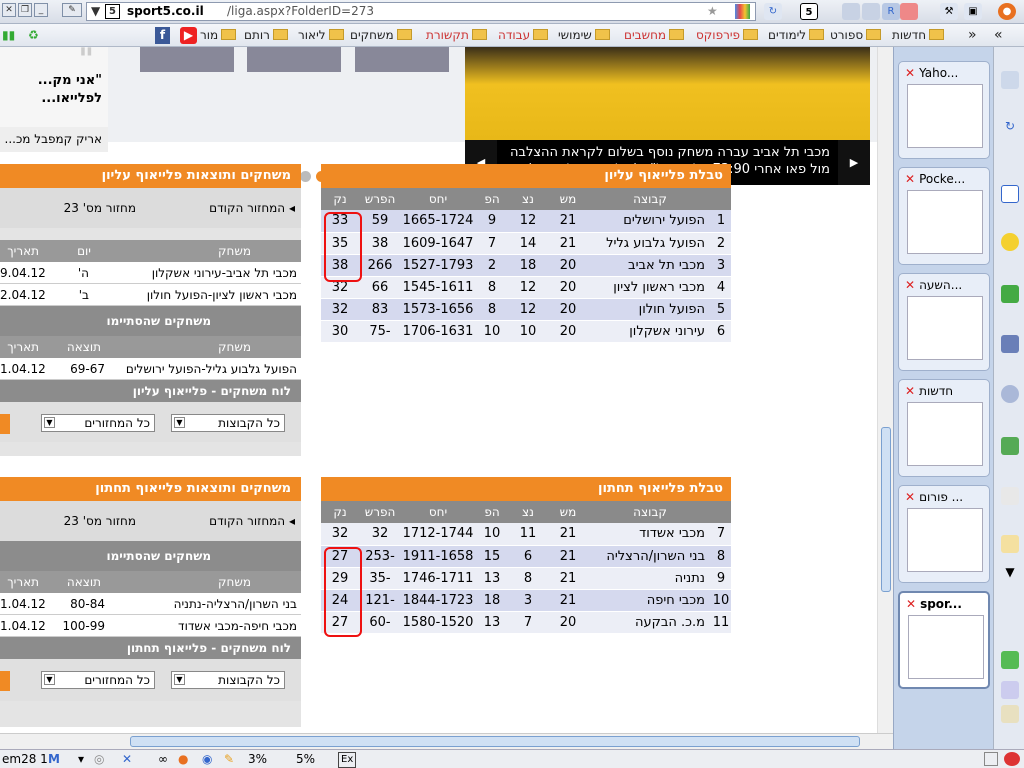 The height and width of the screenshot is (768, 1024). I want to click on download-icon, so click(1010, 446).